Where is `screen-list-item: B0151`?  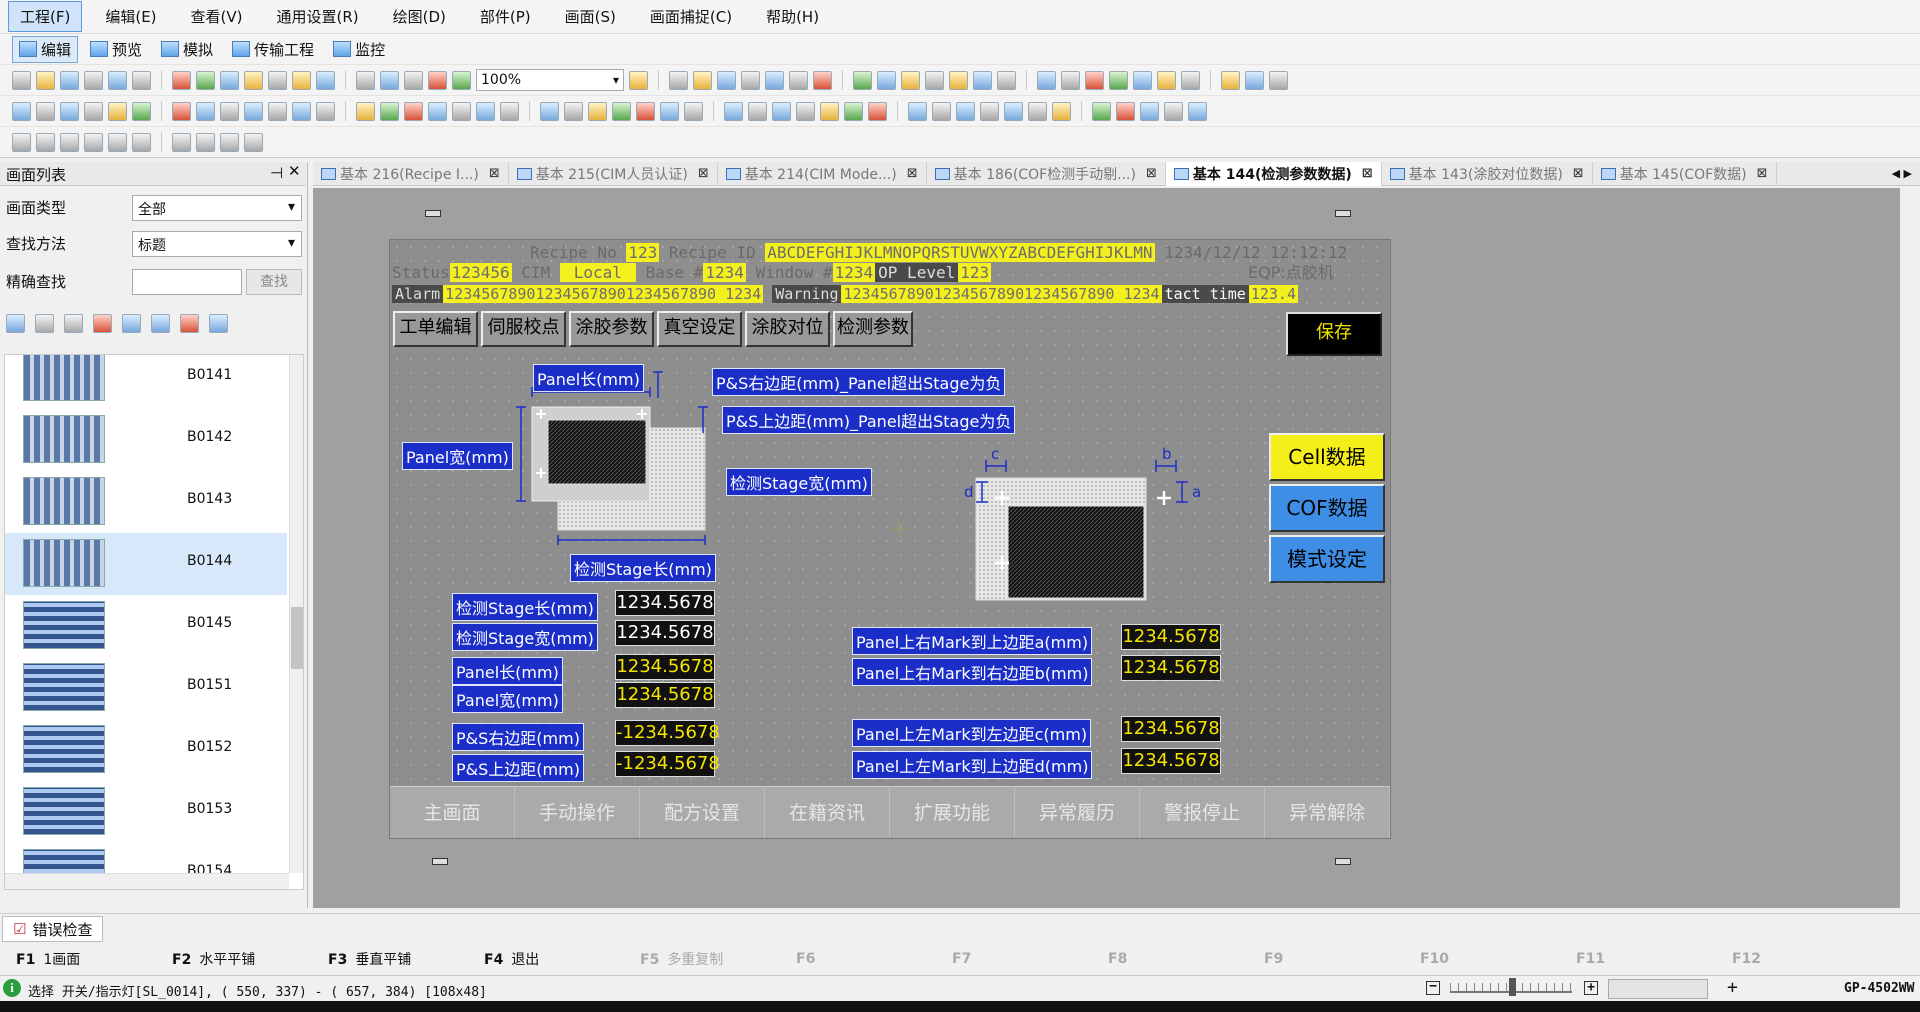 screen-list-item: B0151 is located at coordinates (146, 688).